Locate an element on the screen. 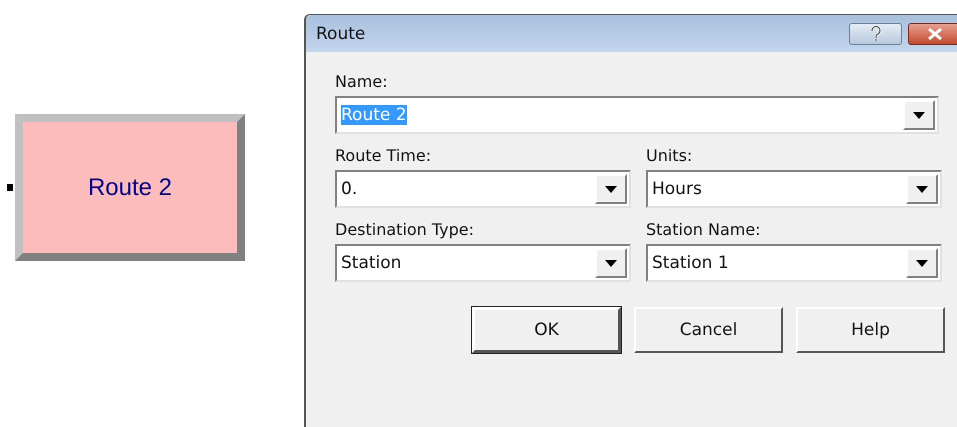 The image size is (957, 427). field-label: Destination Type: is located at coordinates (405, 229).